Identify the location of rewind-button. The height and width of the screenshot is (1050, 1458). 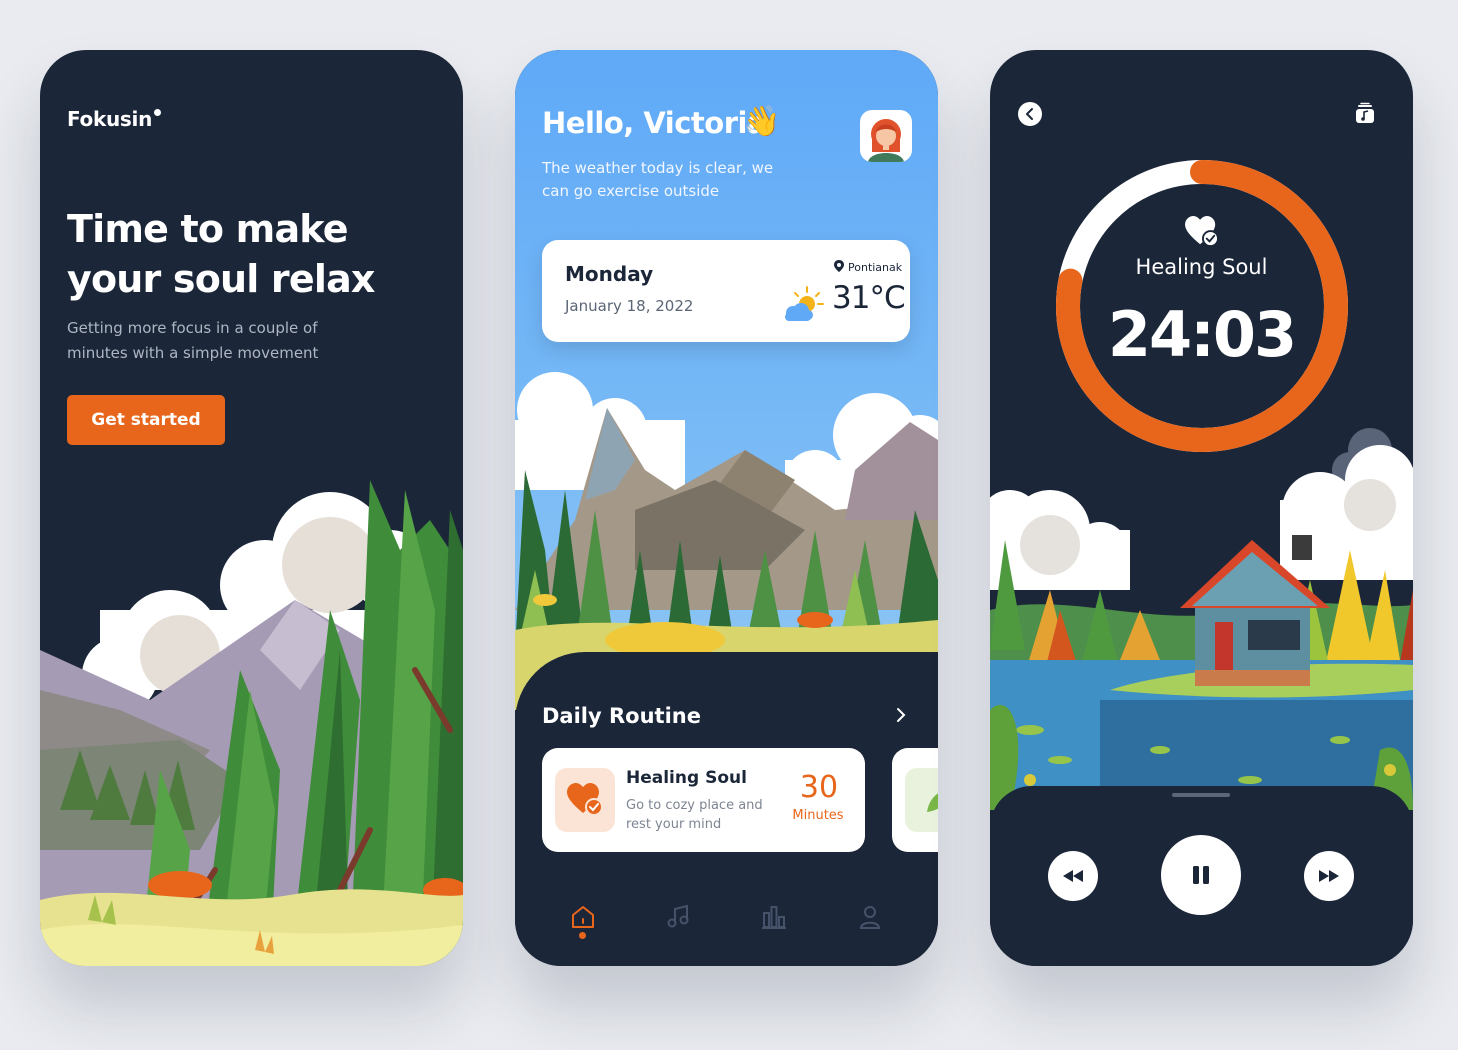
(1073, 876).